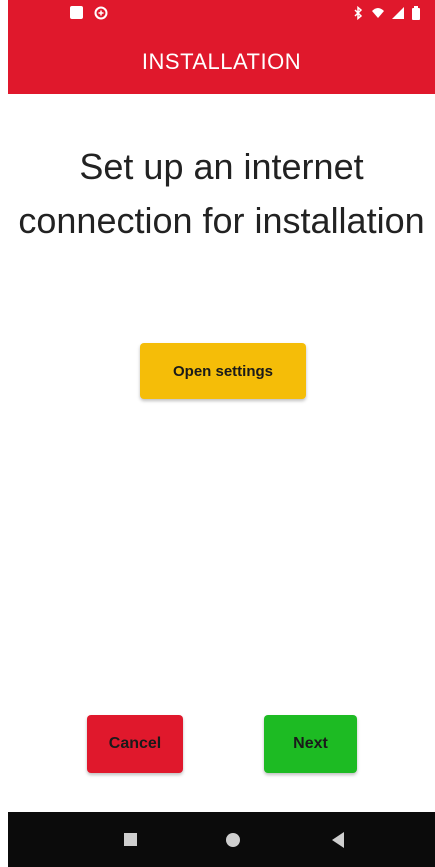 The image size is (435, 867). I want to click on recents-button, so click(130, 839).